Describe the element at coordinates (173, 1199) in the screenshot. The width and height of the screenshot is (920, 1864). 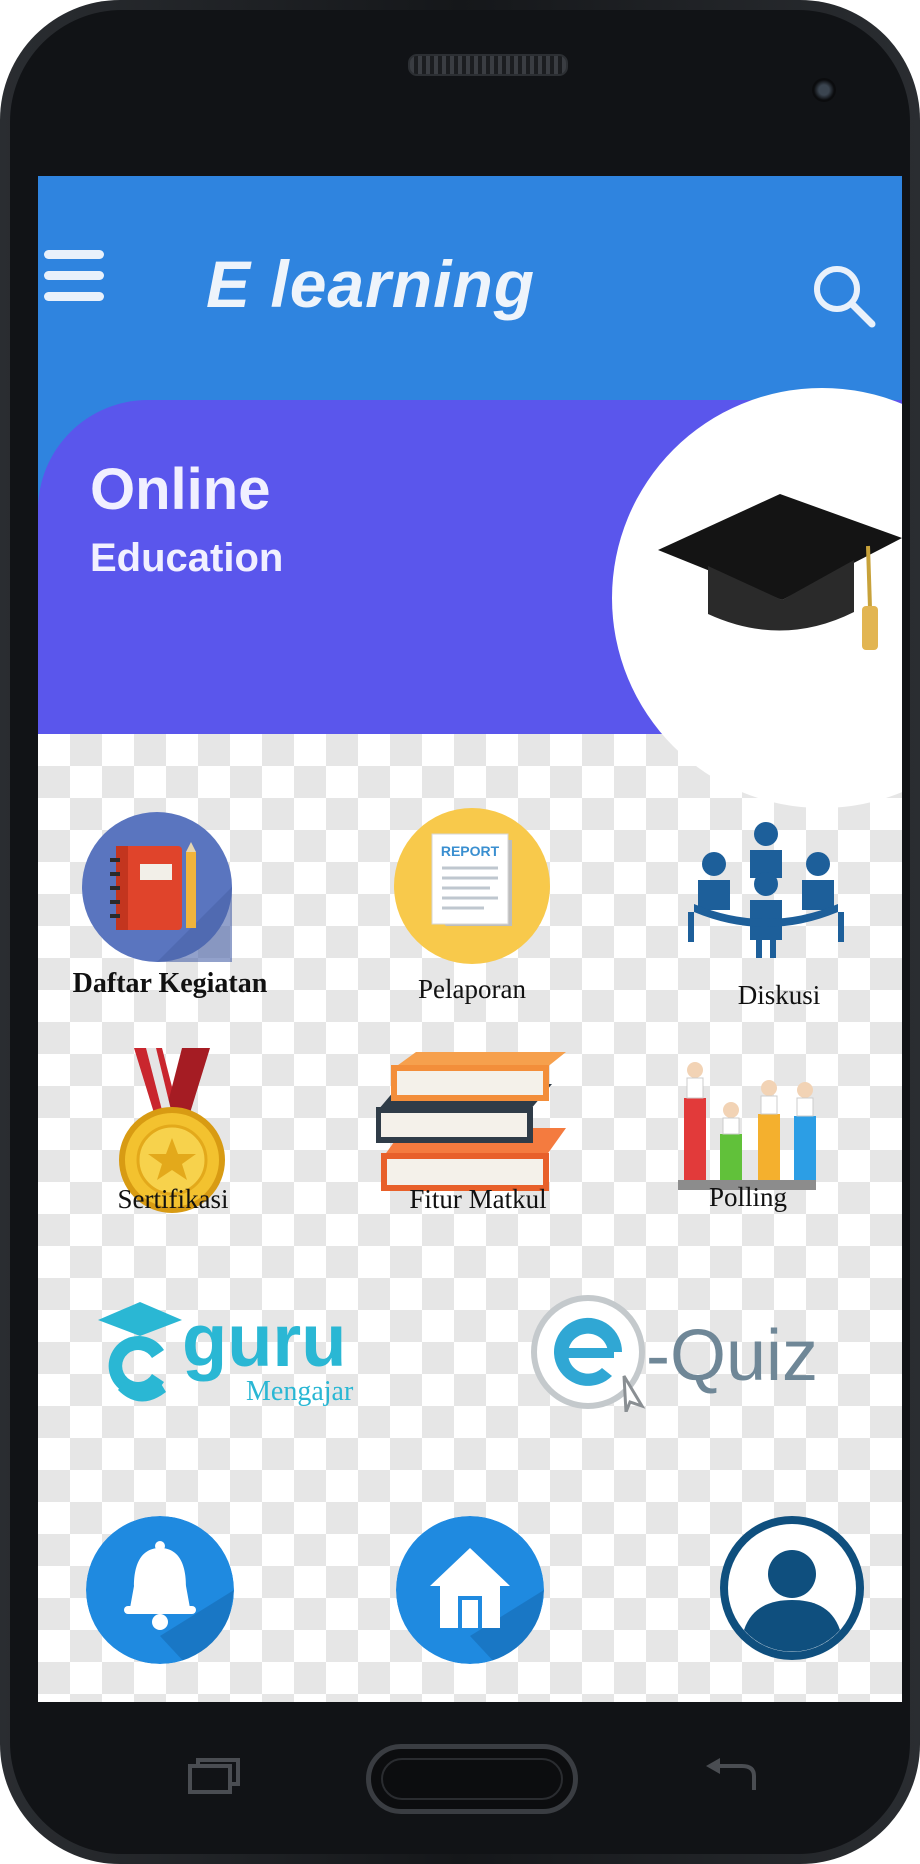
I see `menu-label: Sertifikasi` at that location.